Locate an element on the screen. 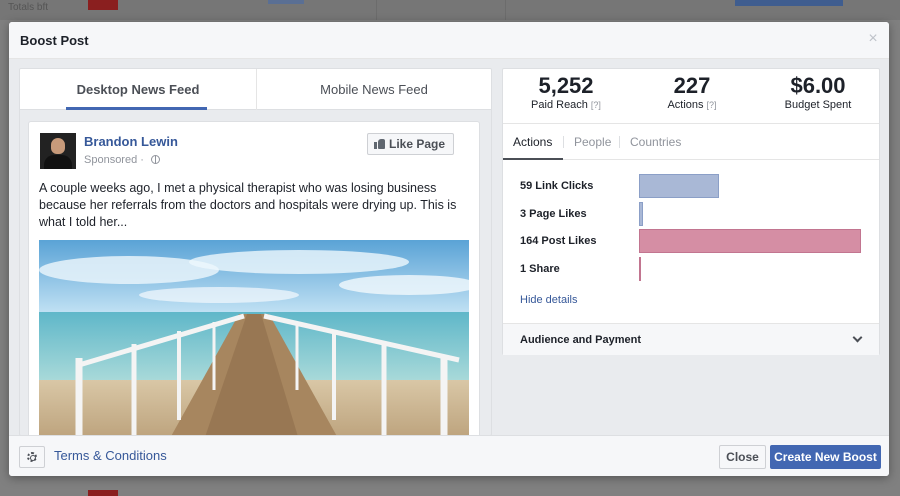  metric-value: 227 is located at coordinates (692, 85).